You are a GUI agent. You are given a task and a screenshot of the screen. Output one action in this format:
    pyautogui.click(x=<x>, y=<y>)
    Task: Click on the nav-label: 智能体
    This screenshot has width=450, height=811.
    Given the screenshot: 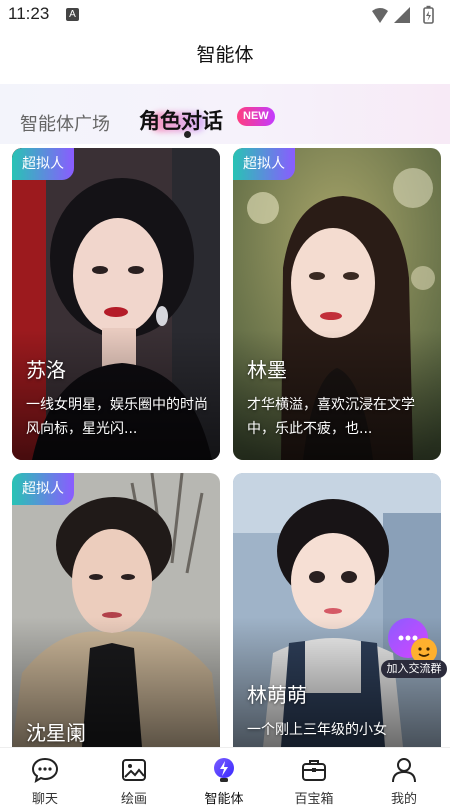 What is the action you would take?
    pyautogui.click(x=224, y=799)
    